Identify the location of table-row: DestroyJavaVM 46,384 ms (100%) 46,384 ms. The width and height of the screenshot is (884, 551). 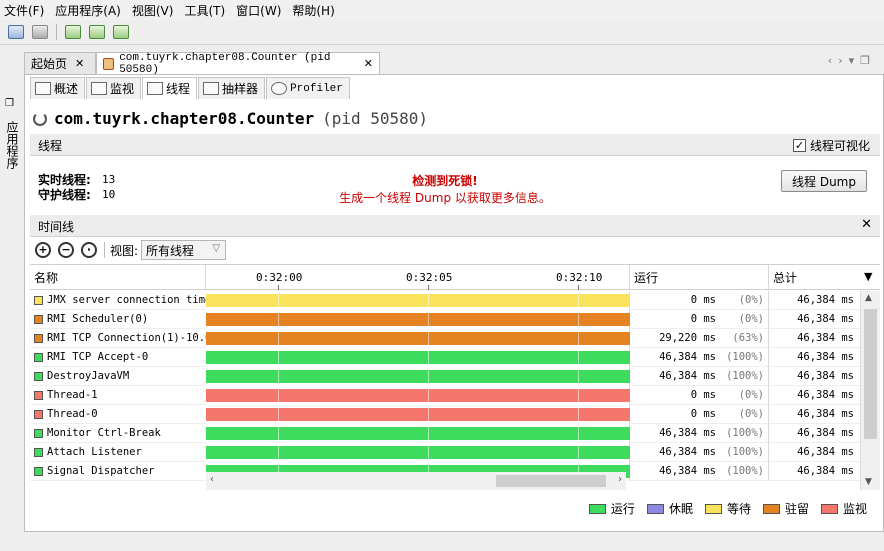
(445, 376).